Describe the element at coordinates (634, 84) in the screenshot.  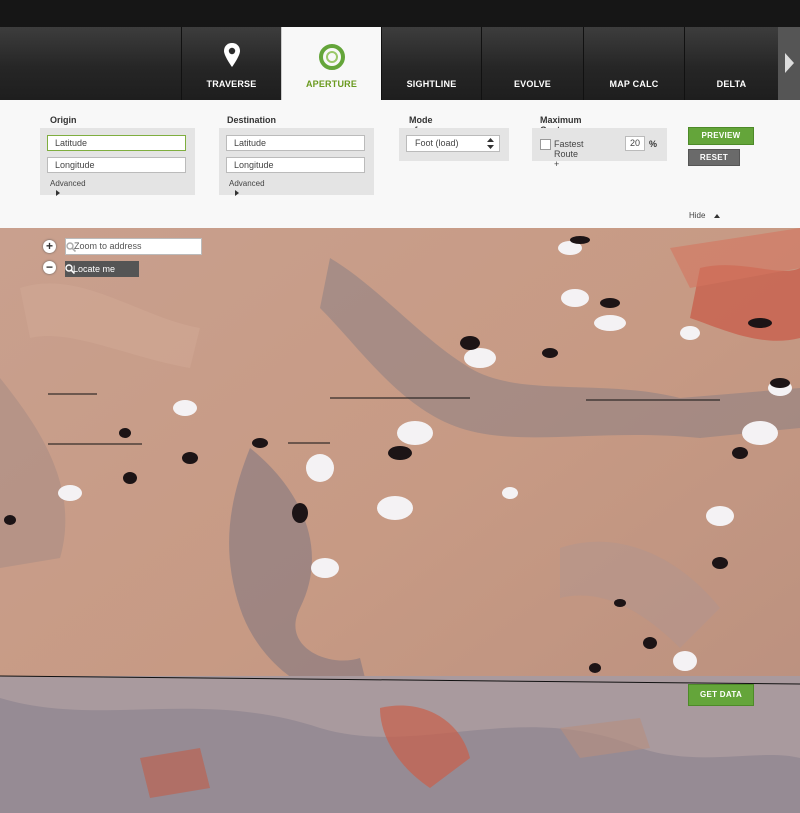
I see `tab-label: MAP CALC` at that location.